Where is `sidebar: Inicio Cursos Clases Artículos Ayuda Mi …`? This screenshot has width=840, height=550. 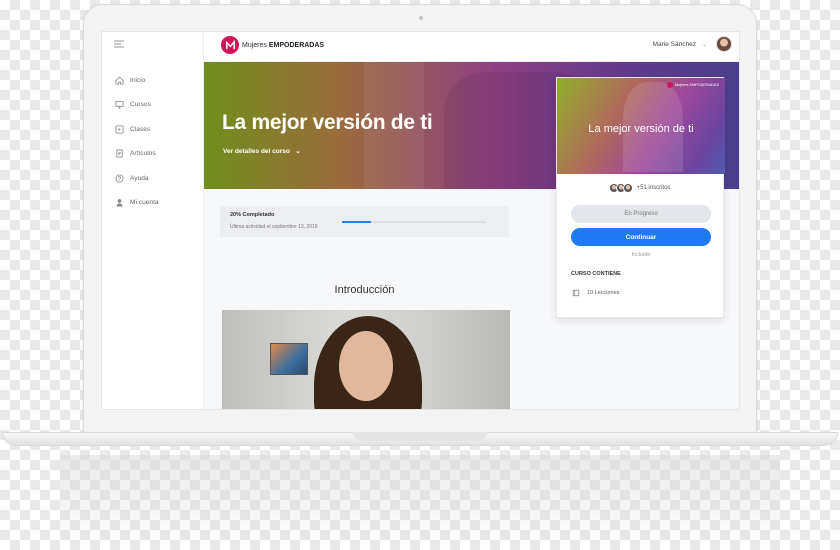
sidebar: Inicio Cursos Clases Artículos Ayuda Mi … is located at coordinates (153, 220).